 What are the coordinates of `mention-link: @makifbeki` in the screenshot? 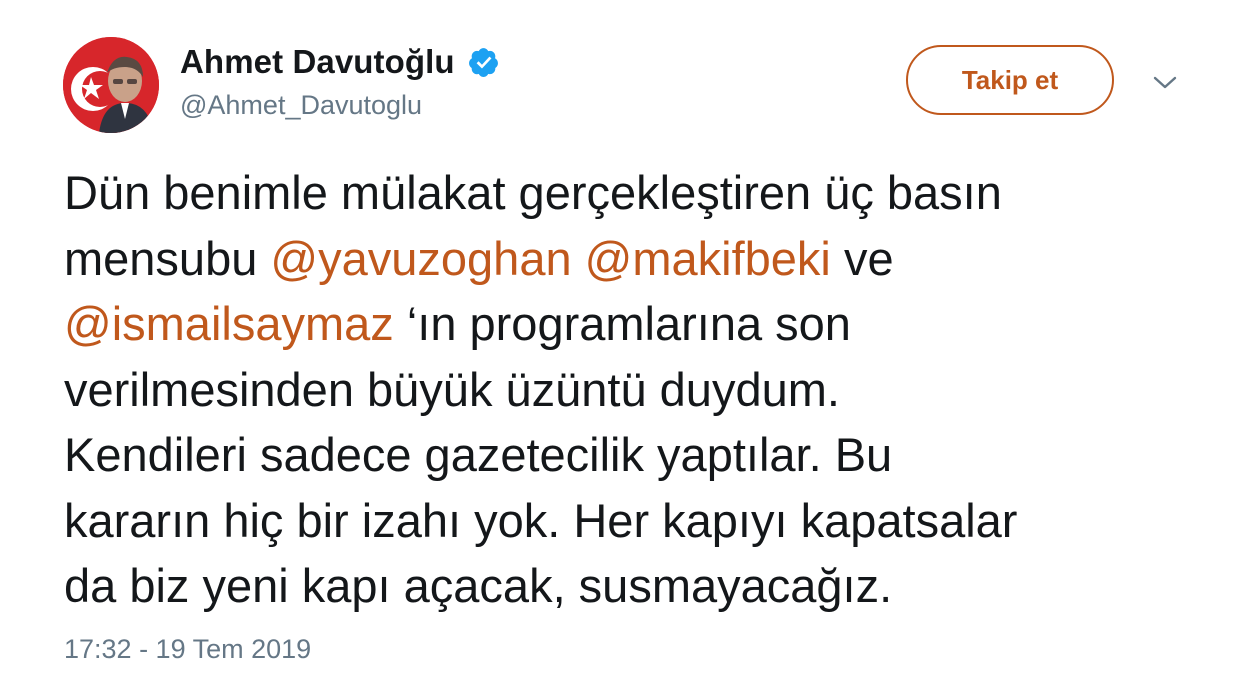 It's located at (708, 258).